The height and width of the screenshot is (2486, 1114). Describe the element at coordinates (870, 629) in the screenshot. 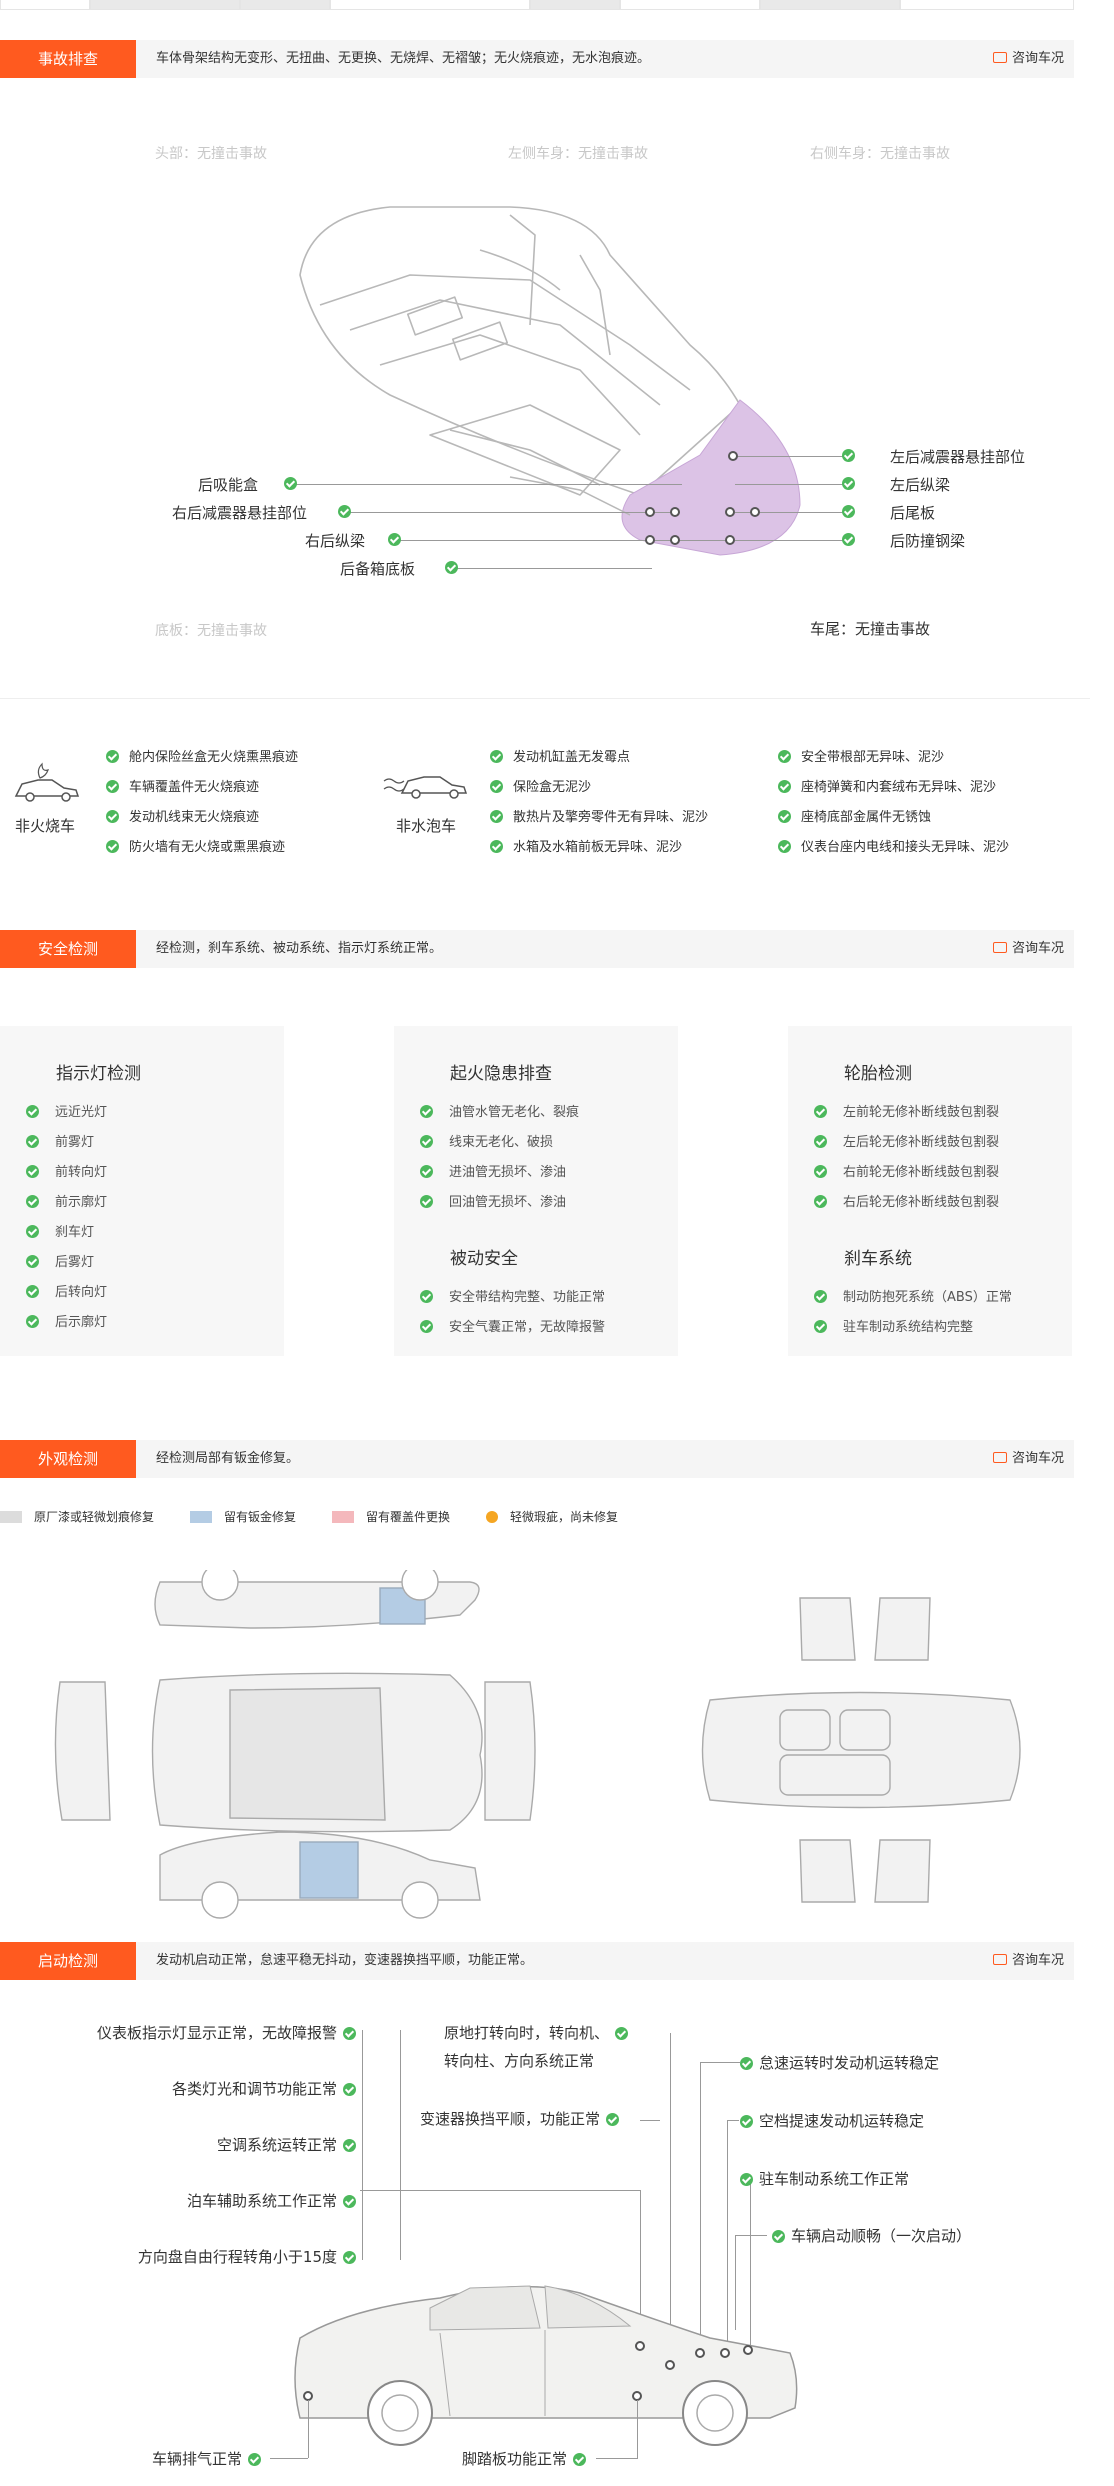

I see `zone-tail: 车尾：无撞击事故` at that location.